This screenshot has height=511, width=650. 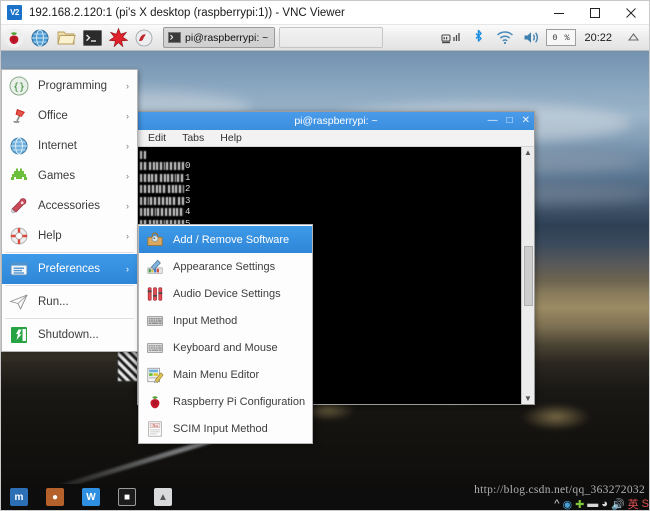 I want to click on taskbar-window-label: pi@raspberrypi: ~, so click(x=227, y=37).